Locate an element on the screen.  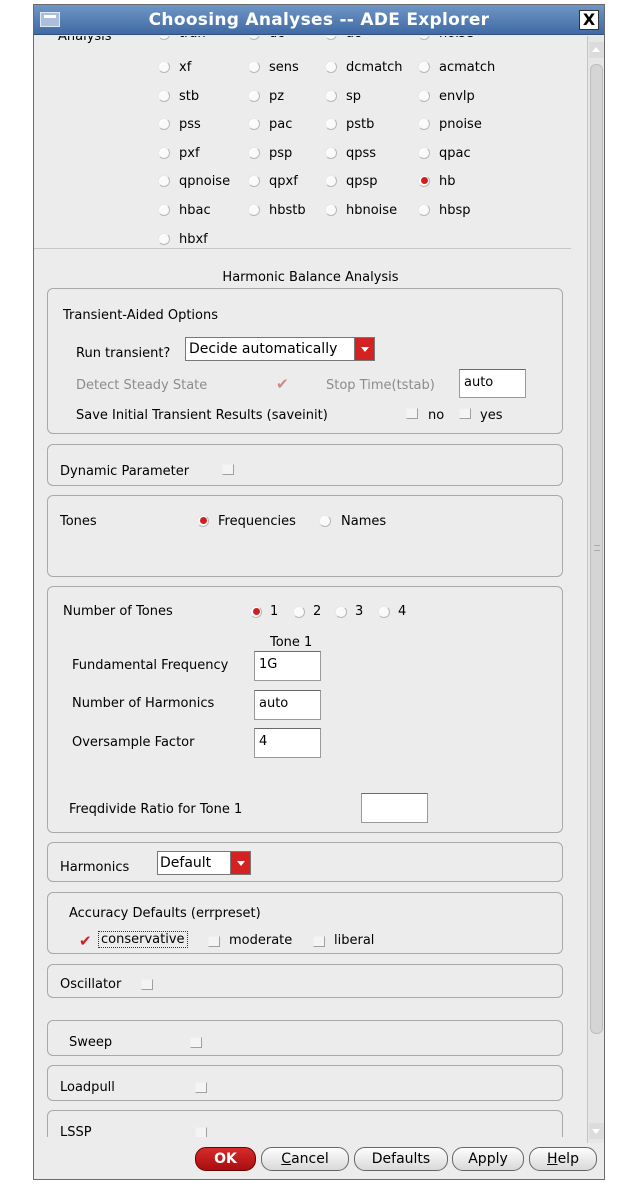
analysis-radio-tran is located at coordinates (164, 38).